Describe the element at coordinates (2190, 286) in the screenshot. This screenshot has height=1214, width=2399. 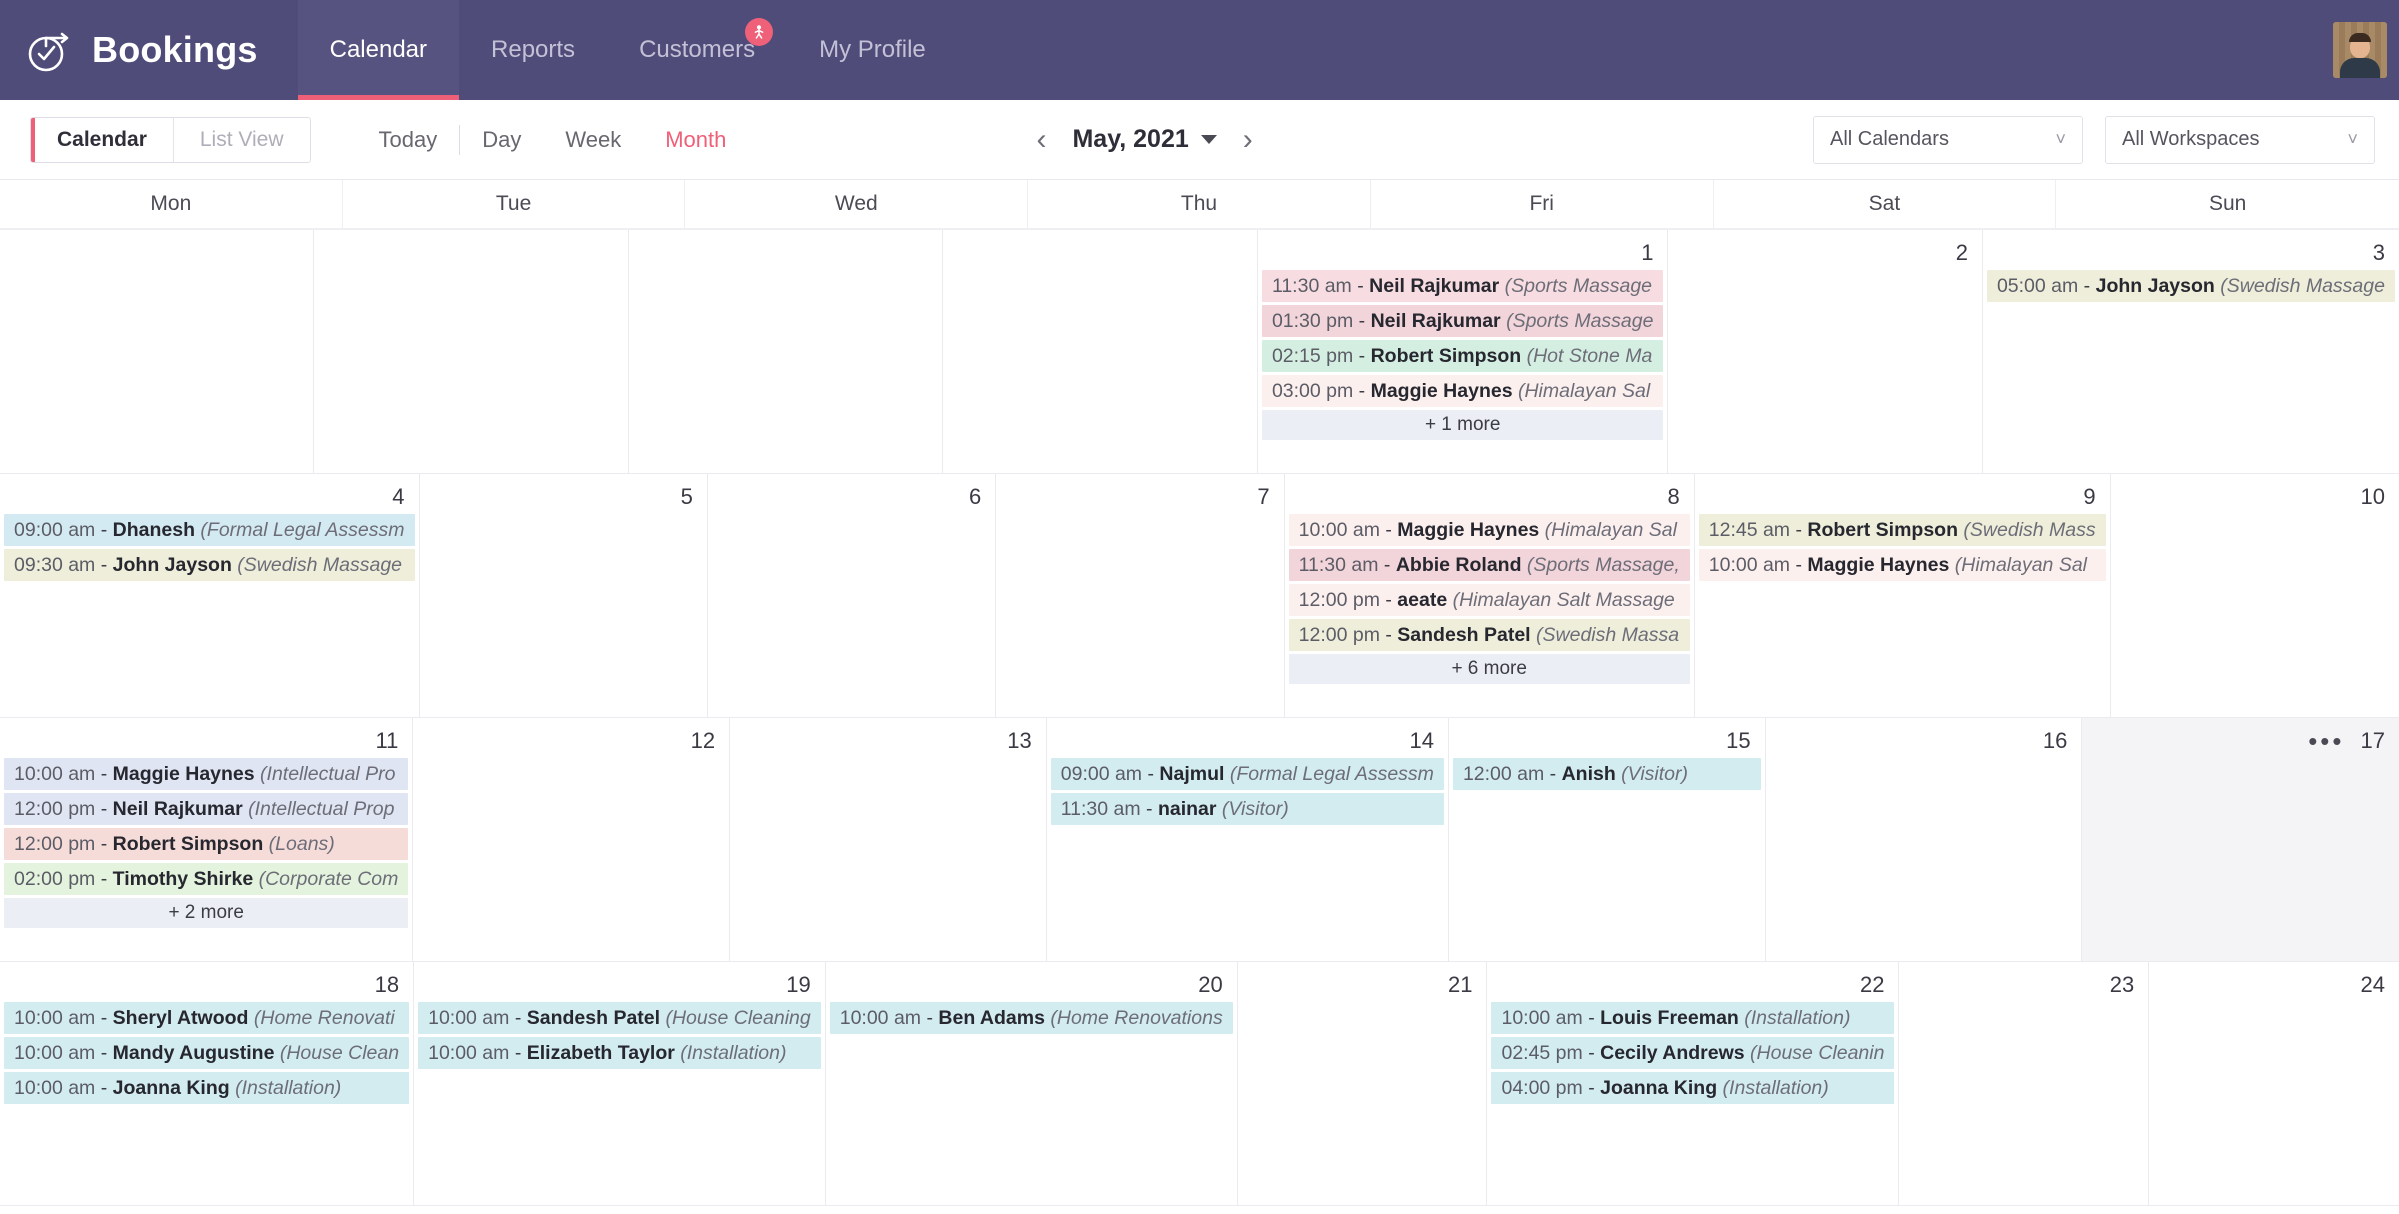
I see `calendar-event: 05:00 am - John Jayson (Swedish Massage` at that location.